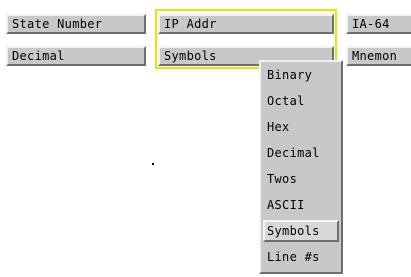  I want to click on menu-item-ascii: ASCII, so click(301, 205).